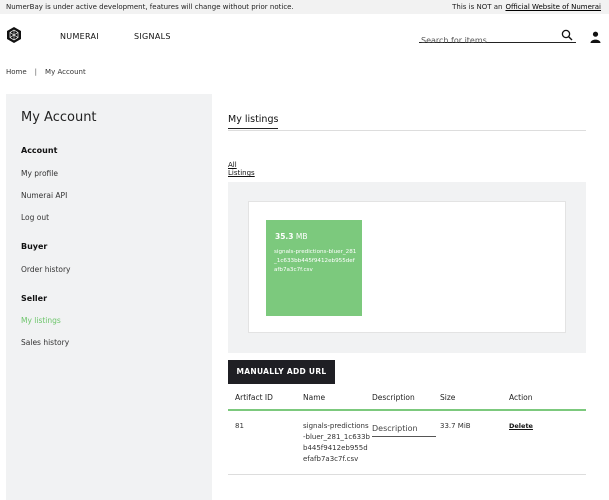 The width and height of the screenshot is (609, 500). I want to click on sidebar-item-my-listings: My listings, so click(41, 320).